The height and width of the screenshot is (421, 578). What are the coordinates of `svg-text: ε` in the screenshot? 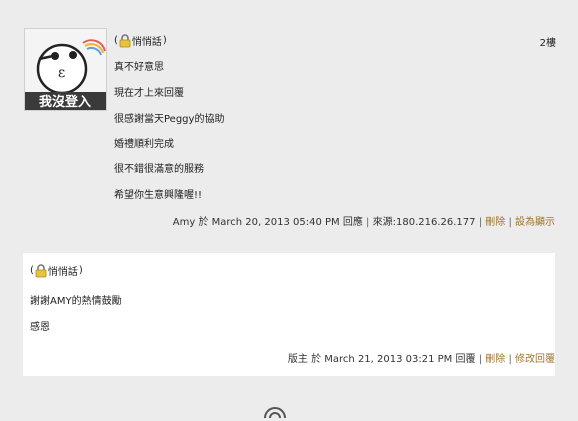 It's located at (61, 73).